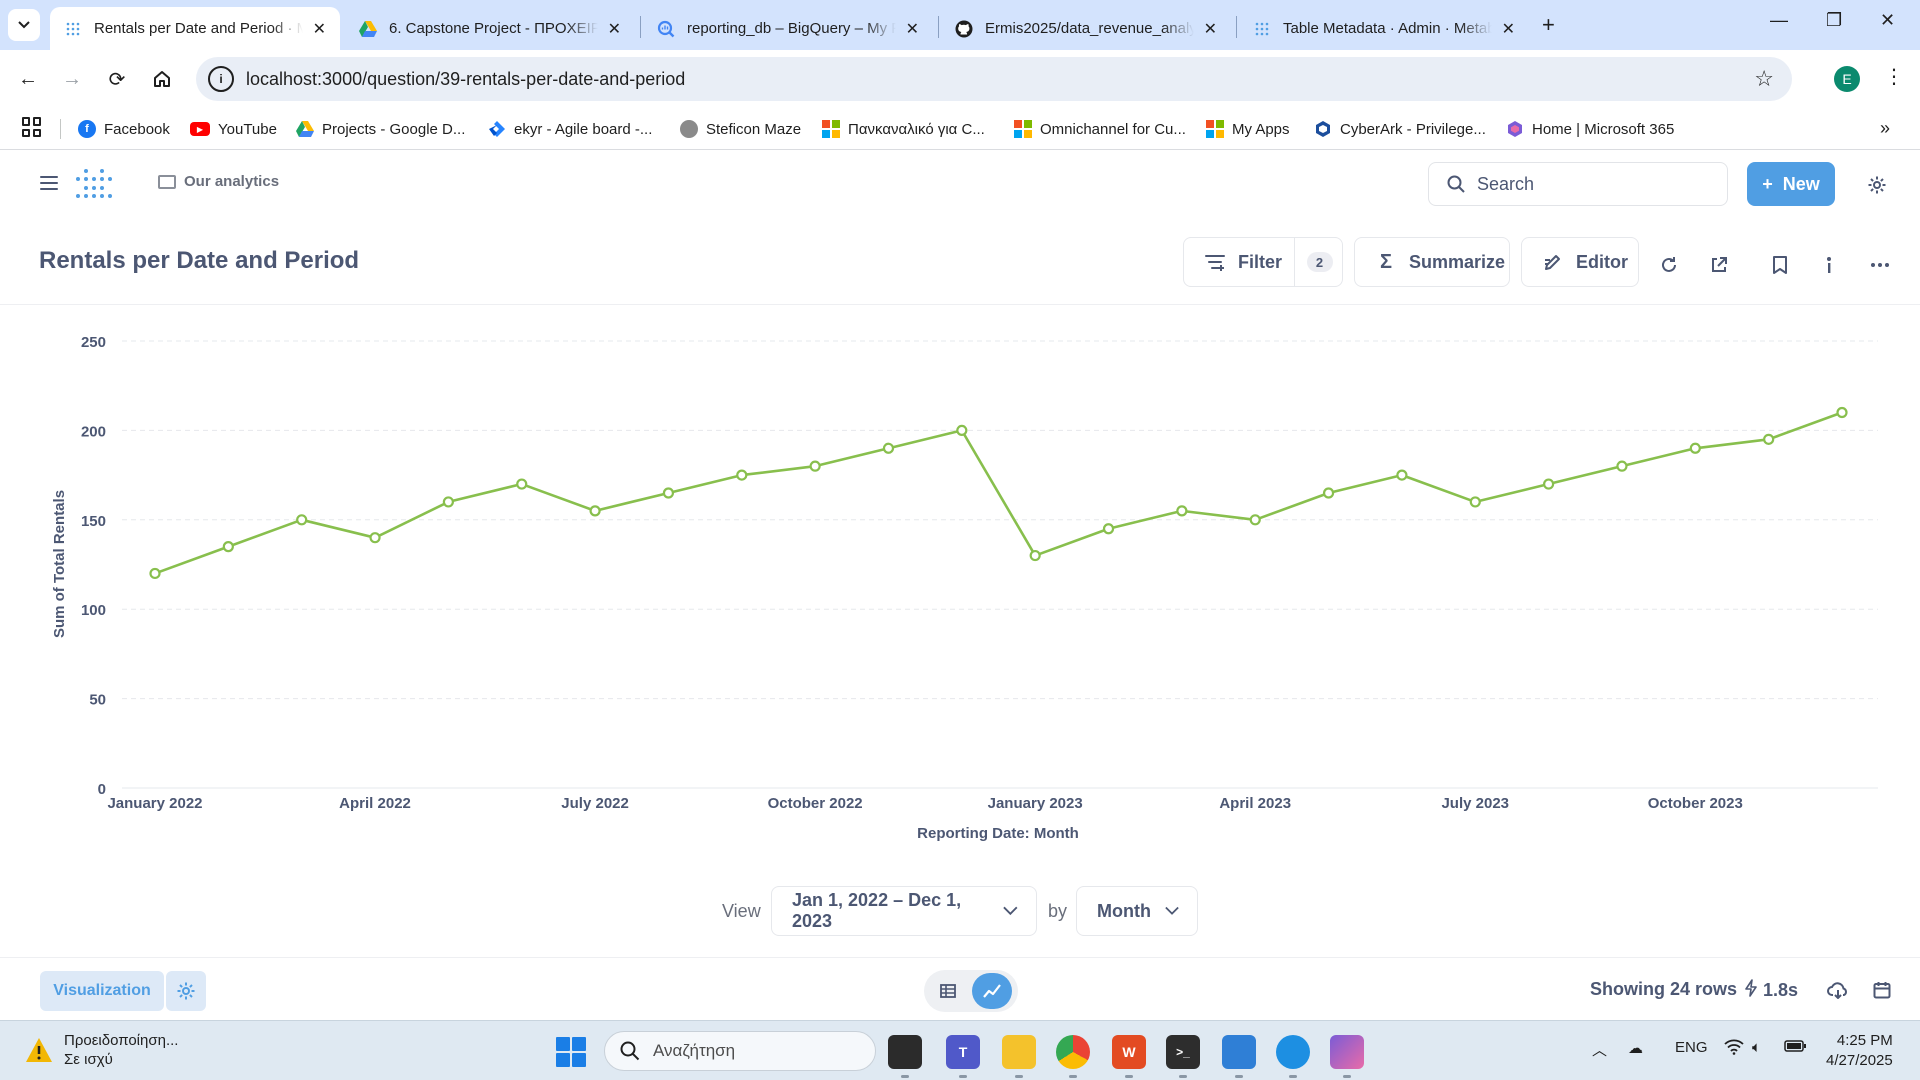  What do you see at coordinates (1293, 1056) in the screenshot?
I see `docker-icon` at bounding box center [1293, 1056].